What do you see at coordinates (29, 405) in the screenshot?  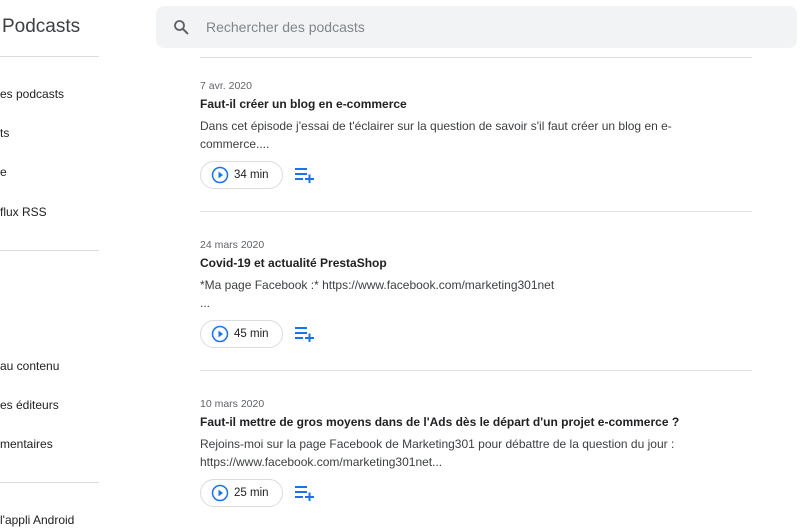 I see `sidebar-item-publishers: es éditeurs` at bounding box center [29, 405].